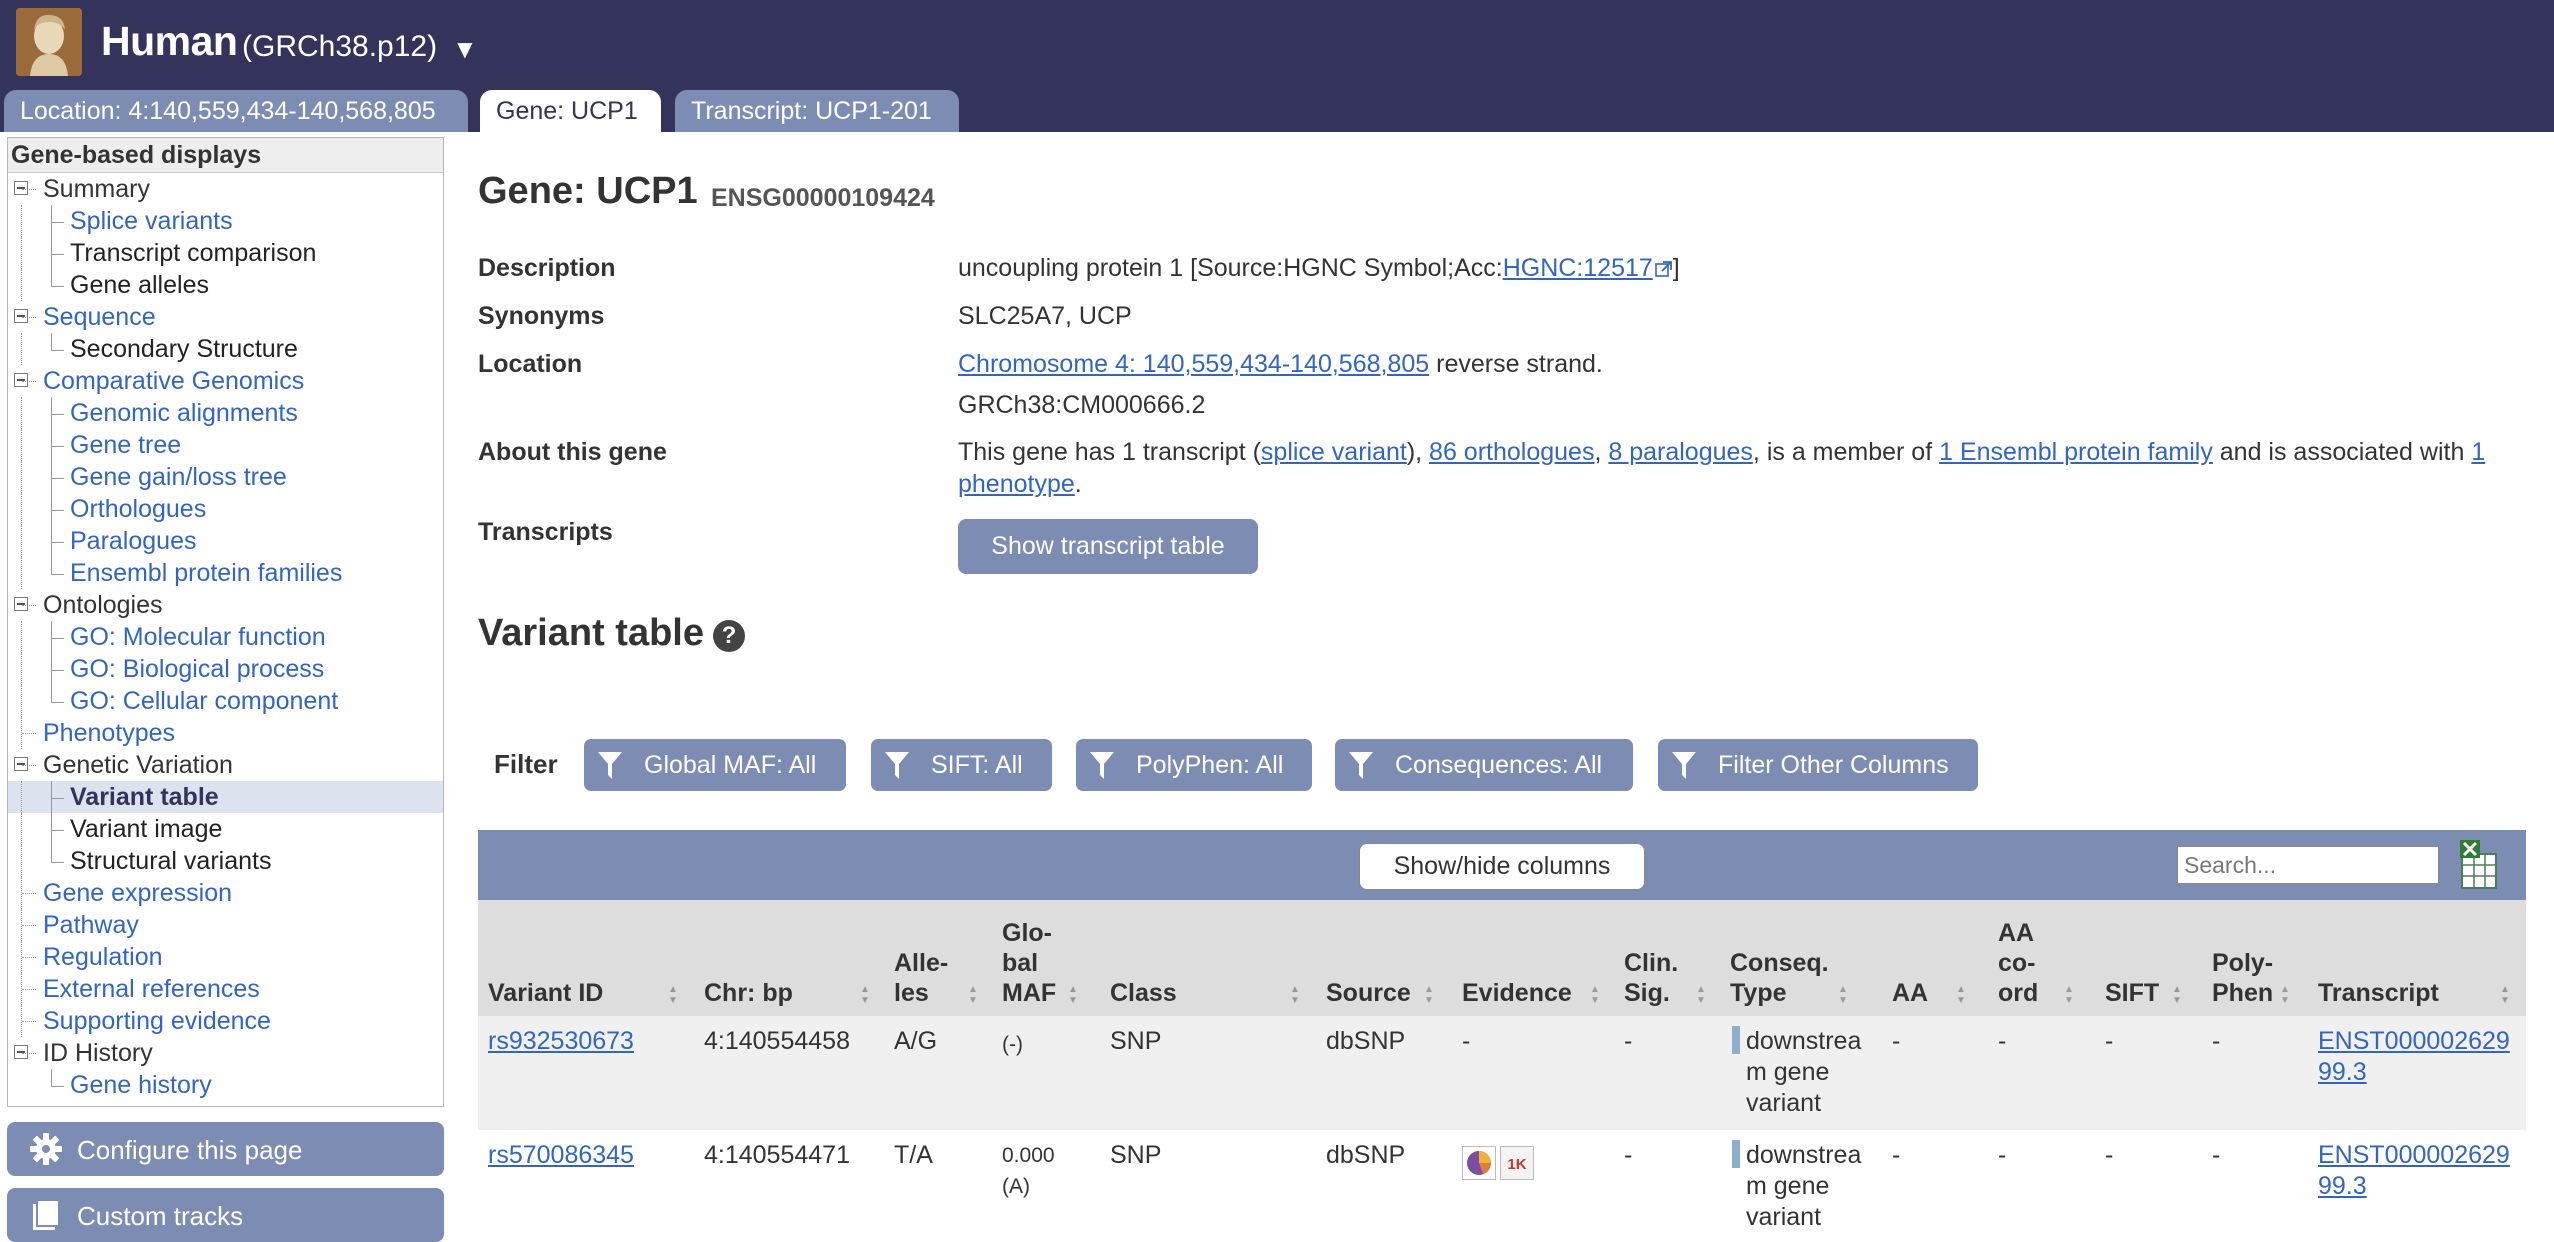 The image size is (2554, 1242). Describe the element at coordinates (2076, 452) in the screenshot. I see `protein-family-link: 1 Ensembl protein family` at that location.